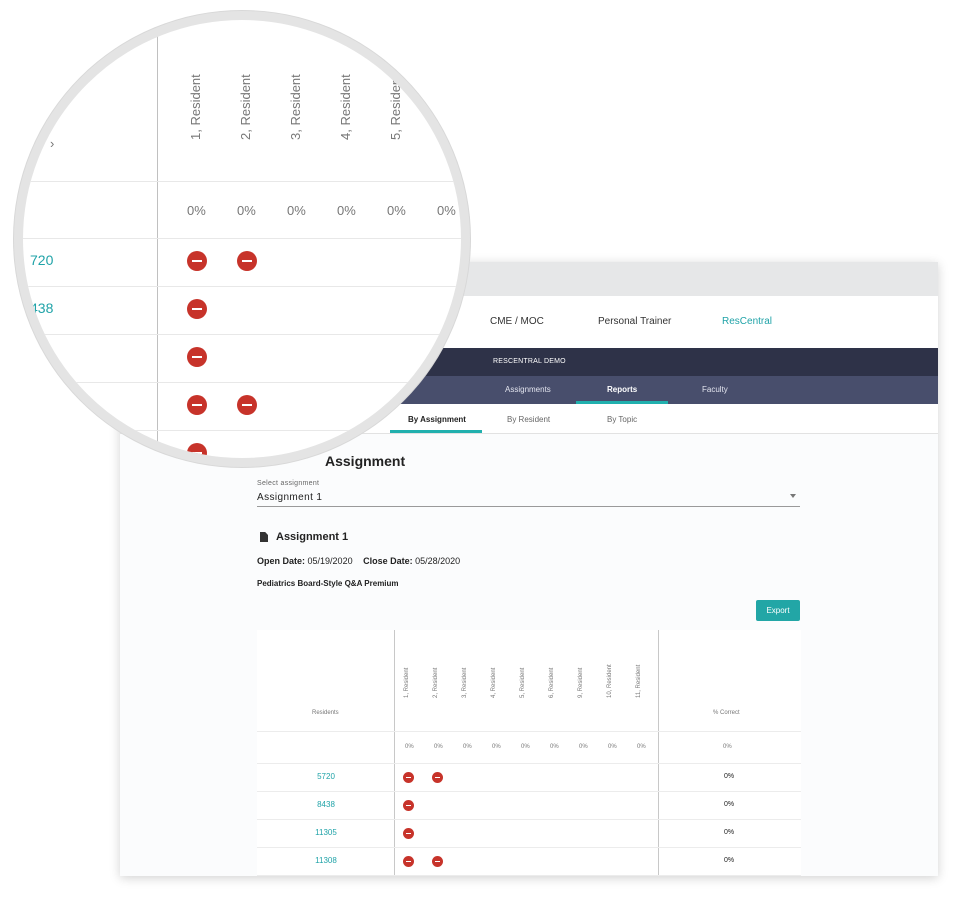 The height and width of the screenshot is (901, 959). What do you see at coordinates (41, 308) in the screenshot?
I see `resident-id-link: 438` at bounding box center [41, 308].